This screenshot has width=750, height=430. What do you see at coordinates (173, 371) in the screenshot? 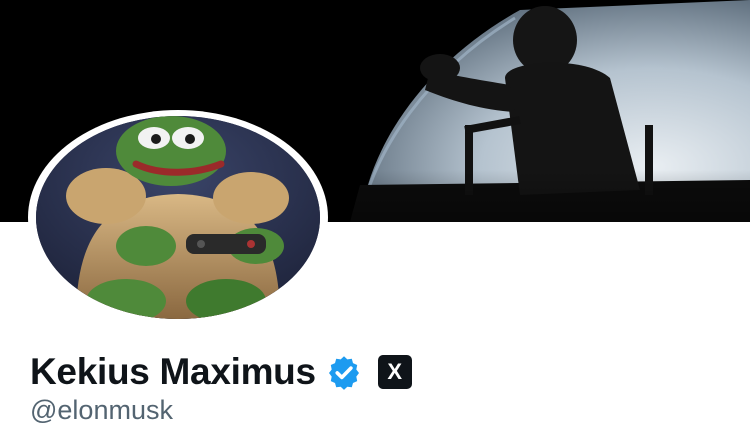
I see `display-name: Kekius Maximus` at bounding box center [173, 371].